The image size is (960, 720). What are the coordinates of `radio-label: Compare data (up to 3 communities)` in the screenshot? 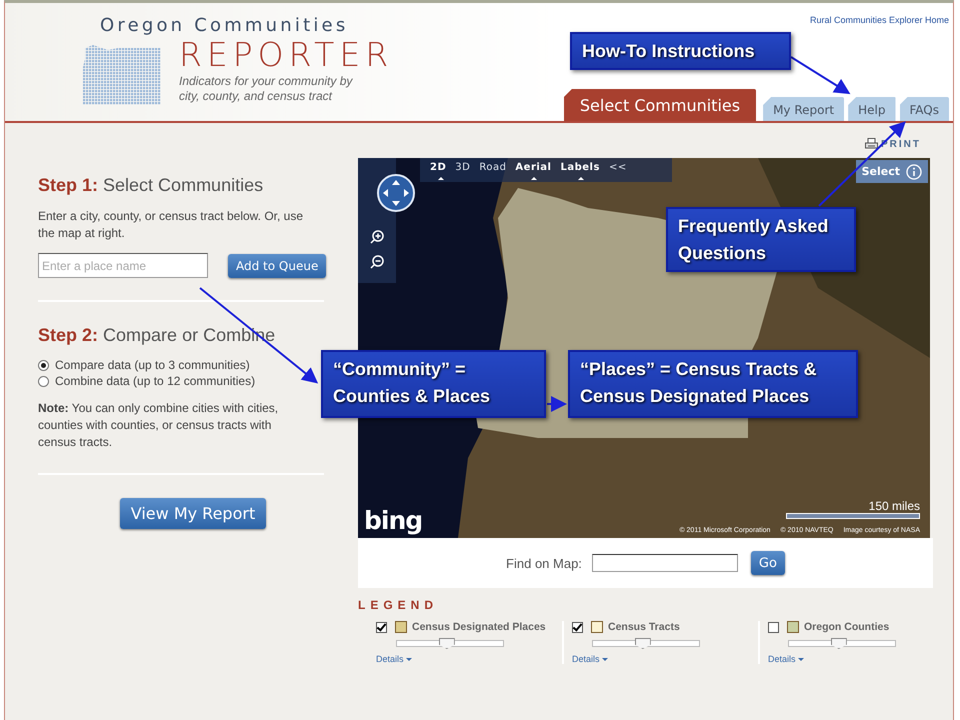 It's located at (152, 365).